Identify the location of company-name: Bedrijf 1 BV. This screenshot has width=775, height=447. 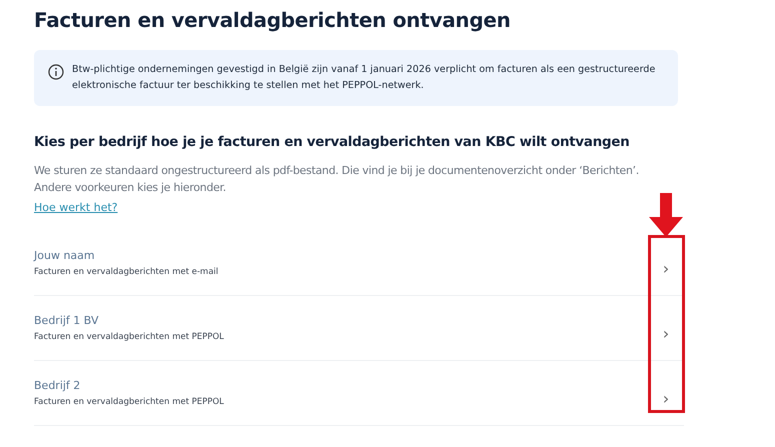
(66, 320).